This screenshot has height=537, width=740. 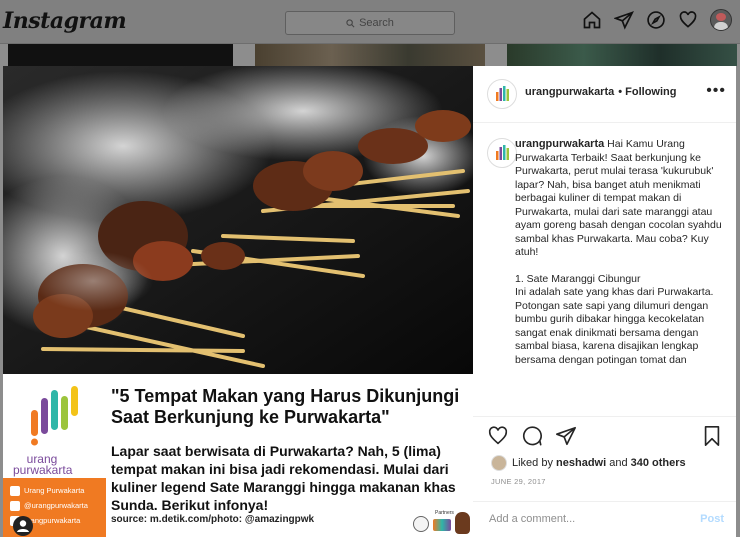 I want to click on home-icon, so click(x=592, y=20).